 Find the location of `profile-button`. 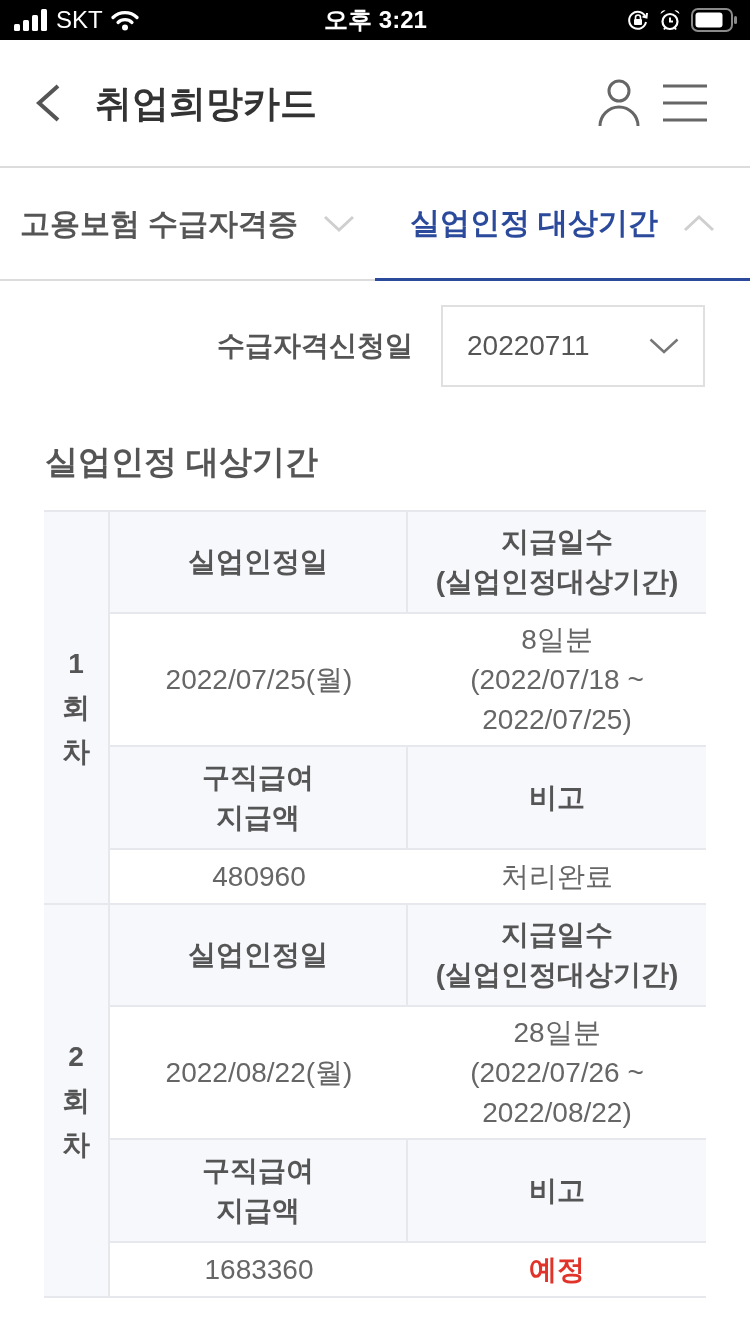

profile-button is located at coordinates (619, 103).